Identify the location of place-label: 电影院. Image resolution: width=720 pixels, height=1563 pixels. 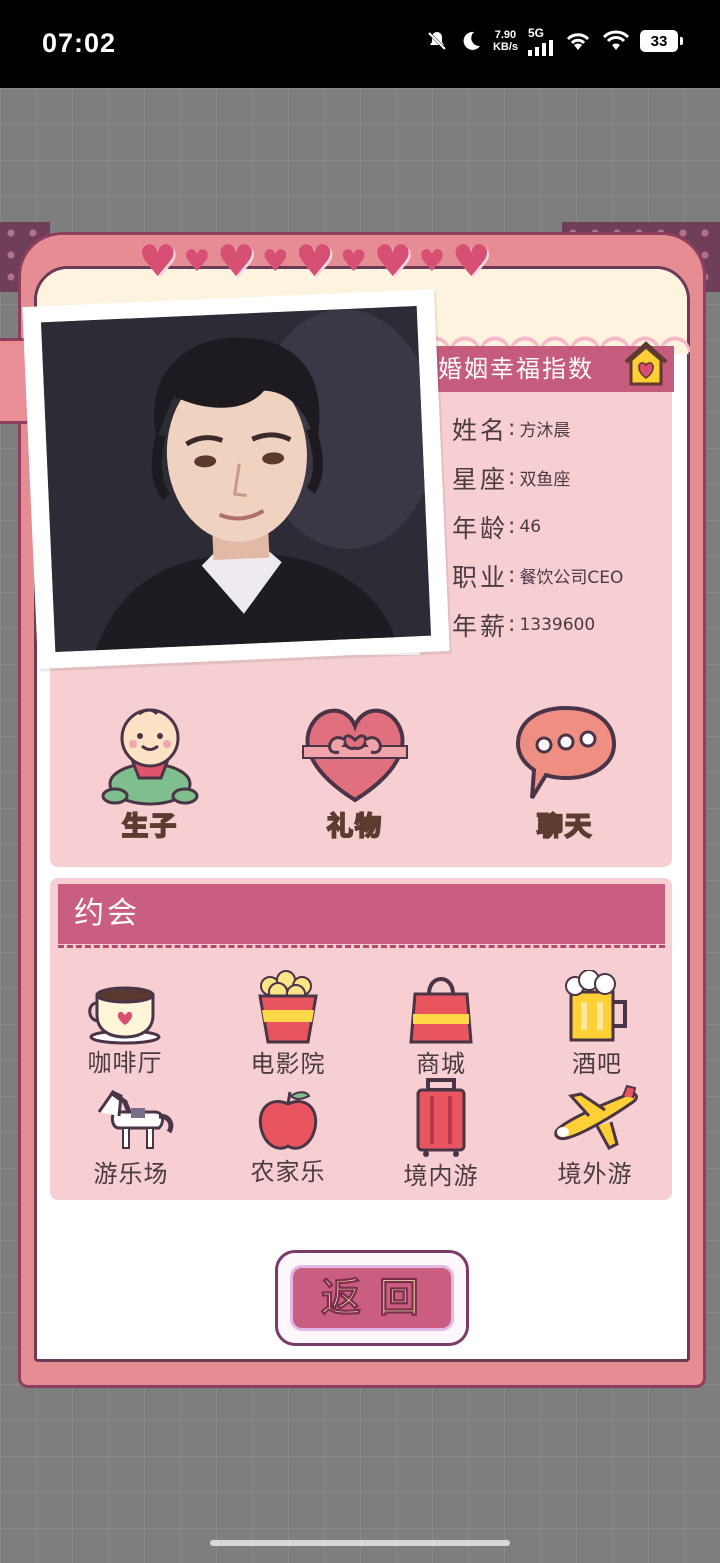
(288, 1064).